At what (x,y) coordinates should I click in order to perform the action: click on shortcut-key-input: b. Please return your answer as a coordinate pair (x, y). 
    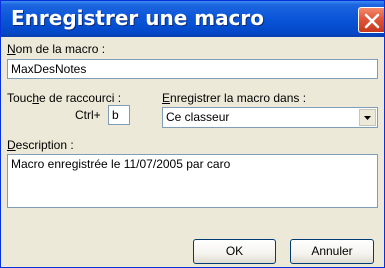
    Looking at the image, I should click on (119, 115).